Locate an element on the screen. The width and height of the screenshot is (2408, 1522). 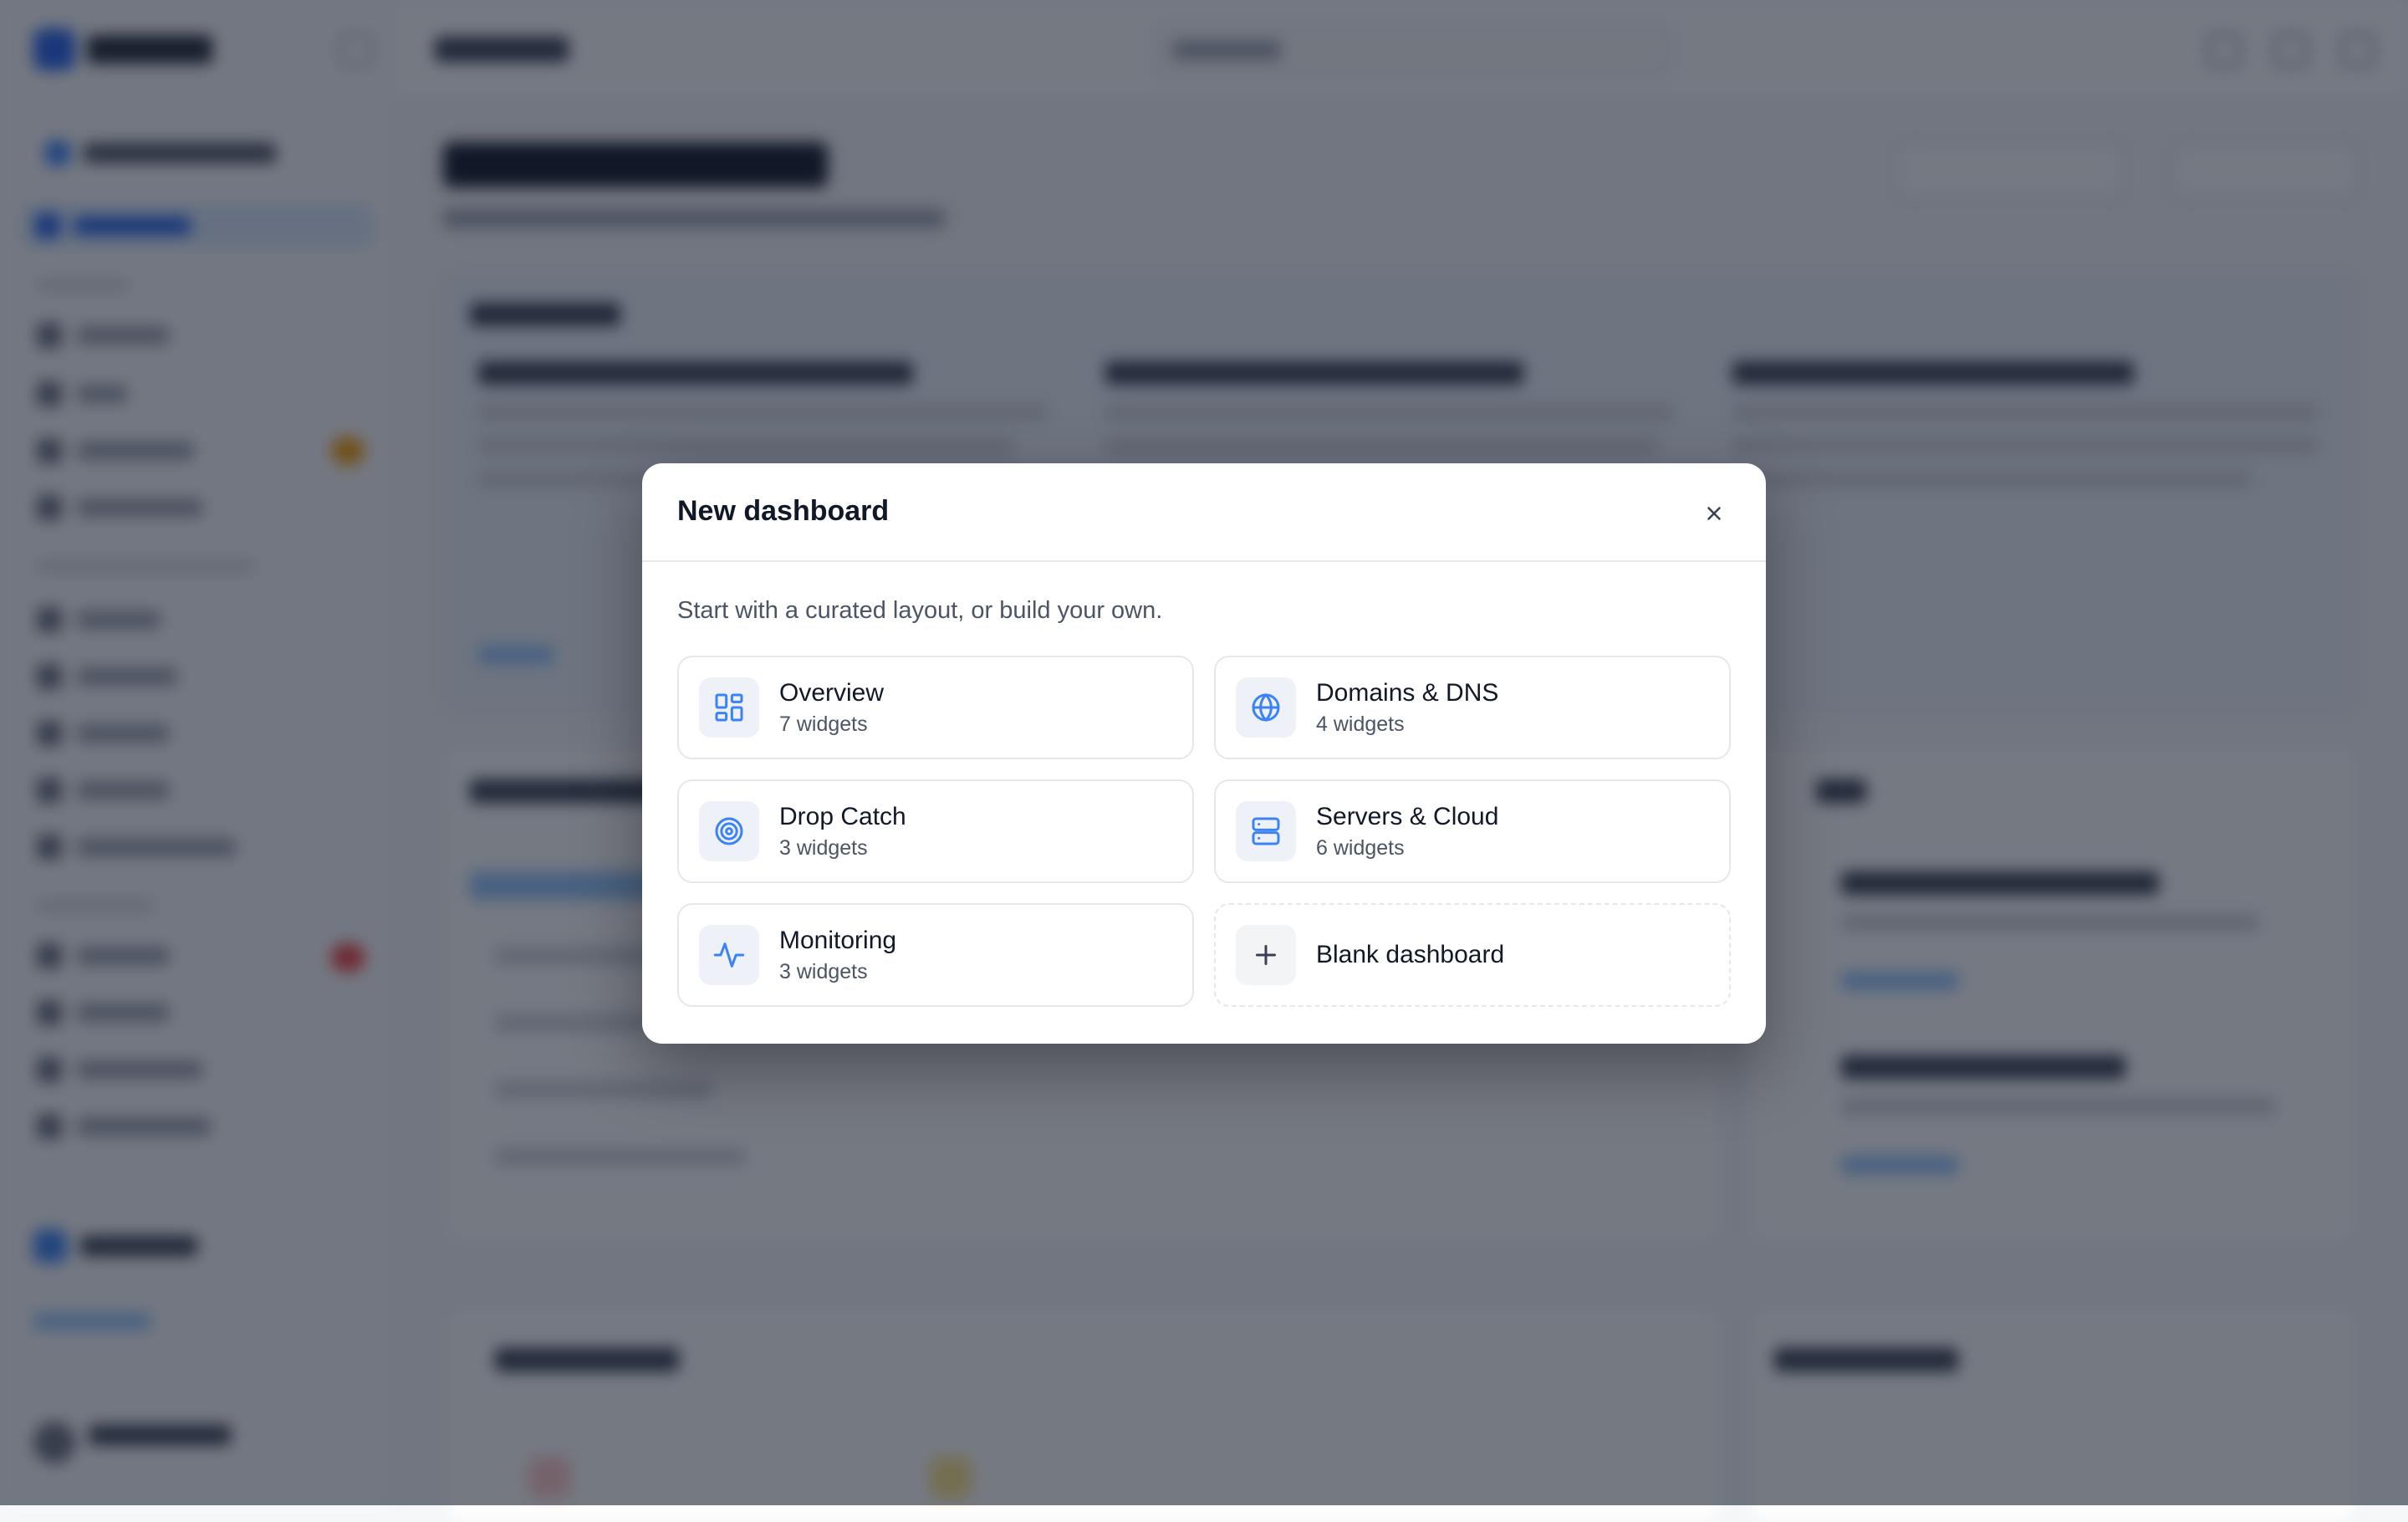
template-name: Monitoring is located at coordinates (838, 940).